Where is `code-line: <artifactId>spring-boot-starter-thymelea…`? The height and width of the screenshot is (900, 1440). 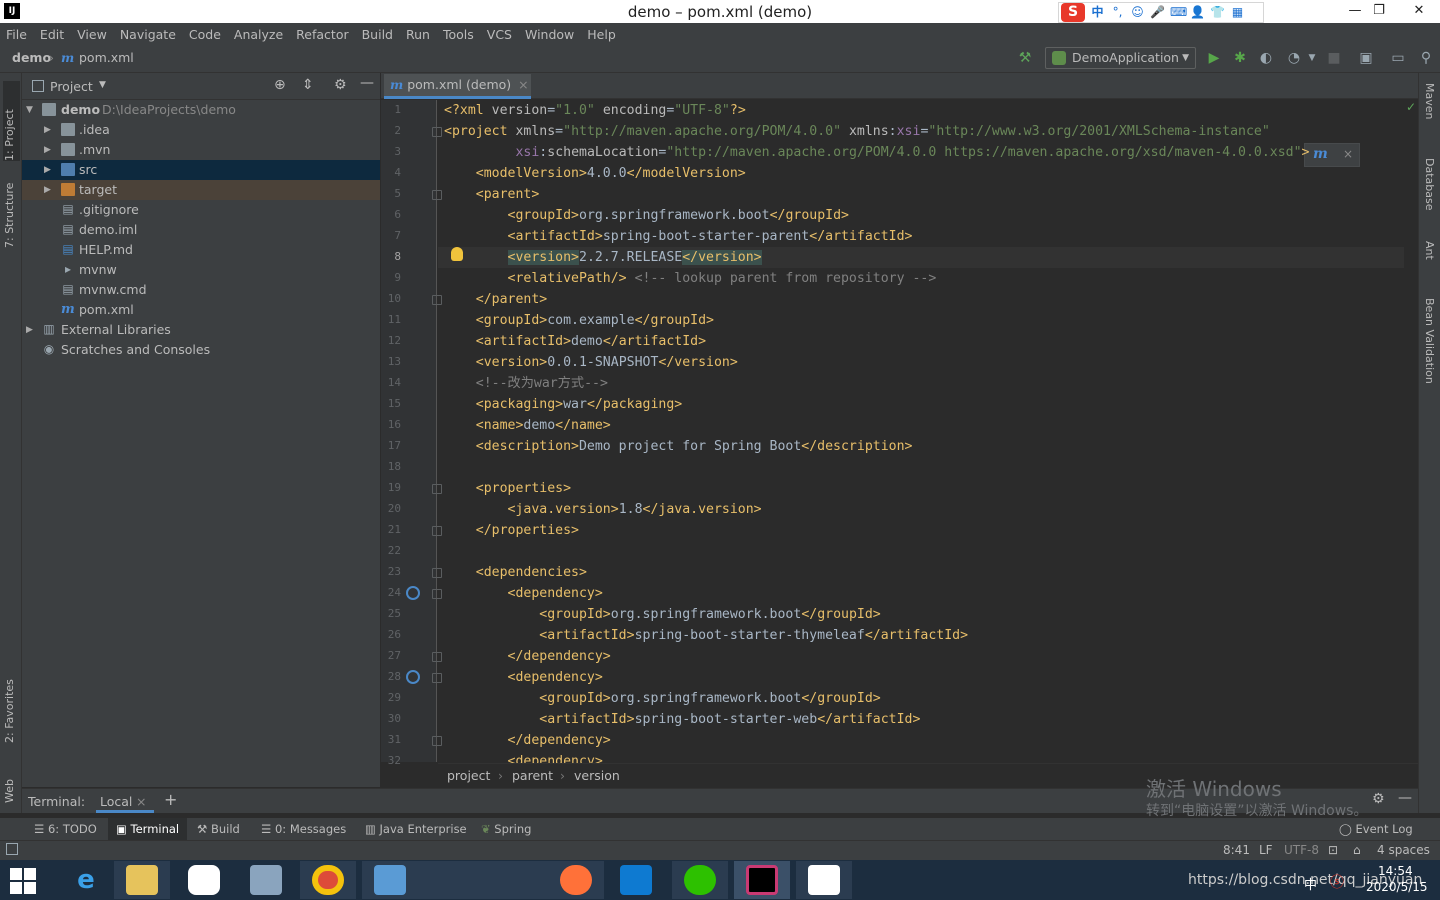
code-line: <artifactId>spring-boot-starter-thymelea… is located at coordinates (706, 635).